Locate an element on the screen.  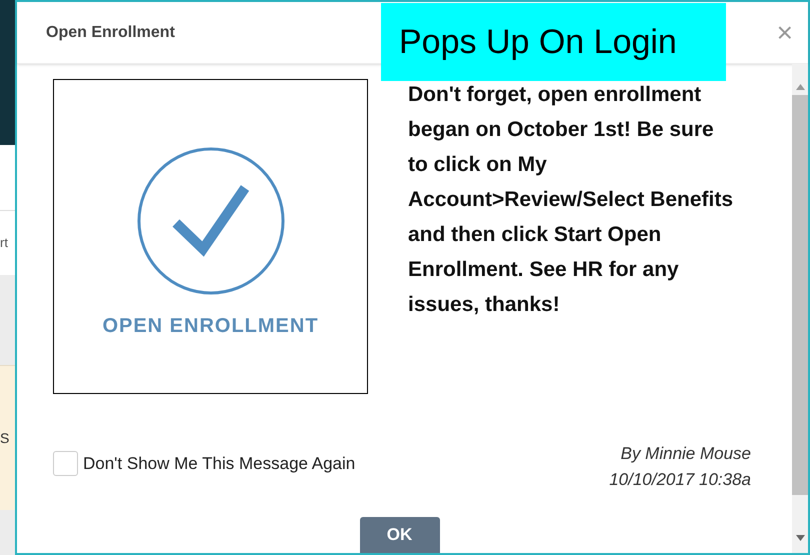
scrollbar is located at coordinates (800, 308).